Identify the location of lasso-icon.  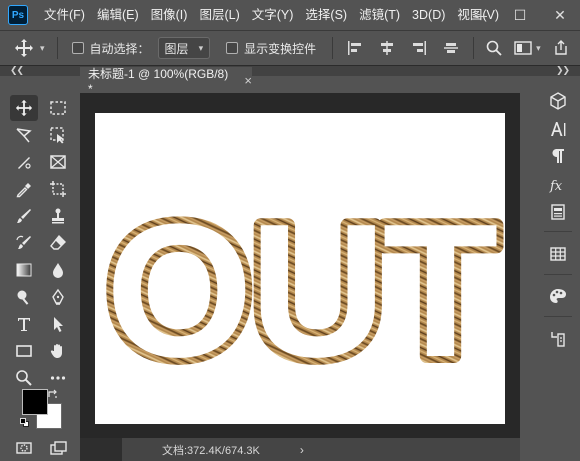
(24, 135).